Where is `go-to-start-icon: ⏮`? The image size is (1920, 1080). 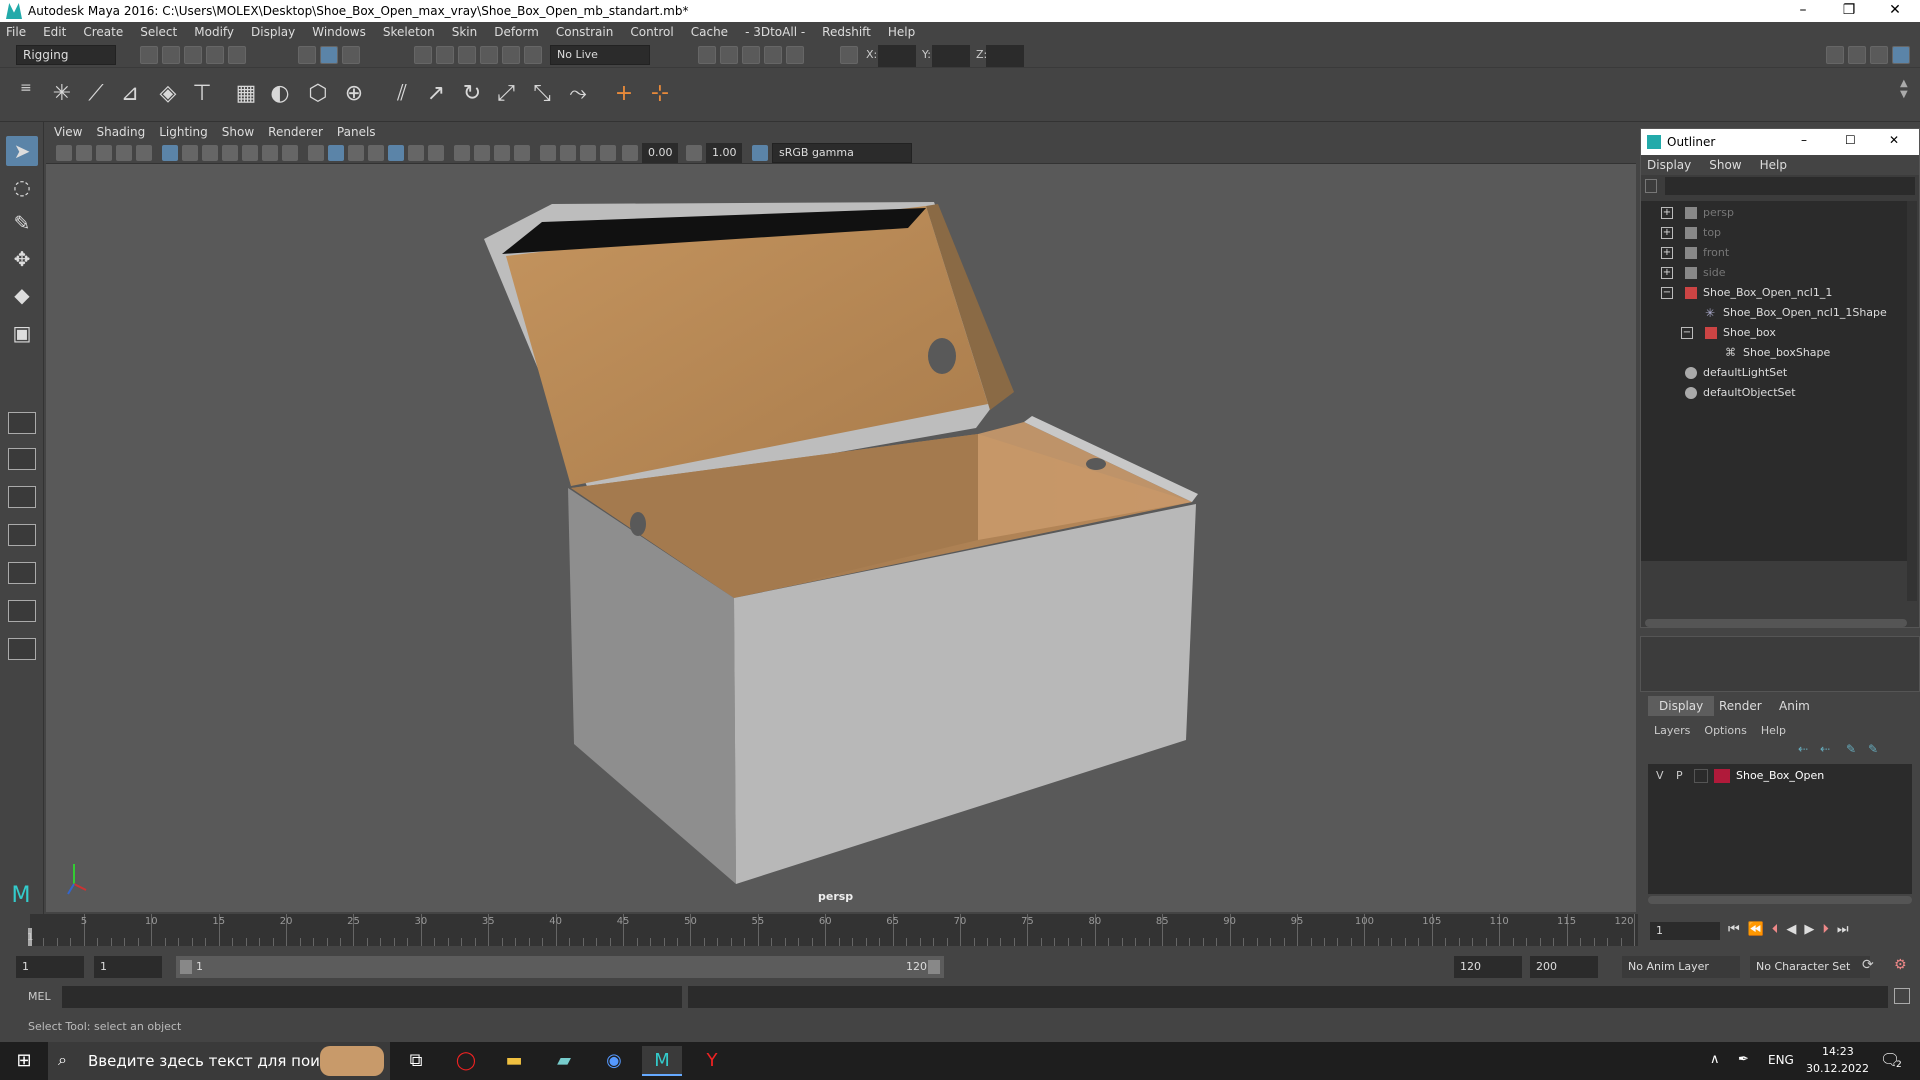 go-to-start-icon: ⏮ is located at coordinates (1738, 929).